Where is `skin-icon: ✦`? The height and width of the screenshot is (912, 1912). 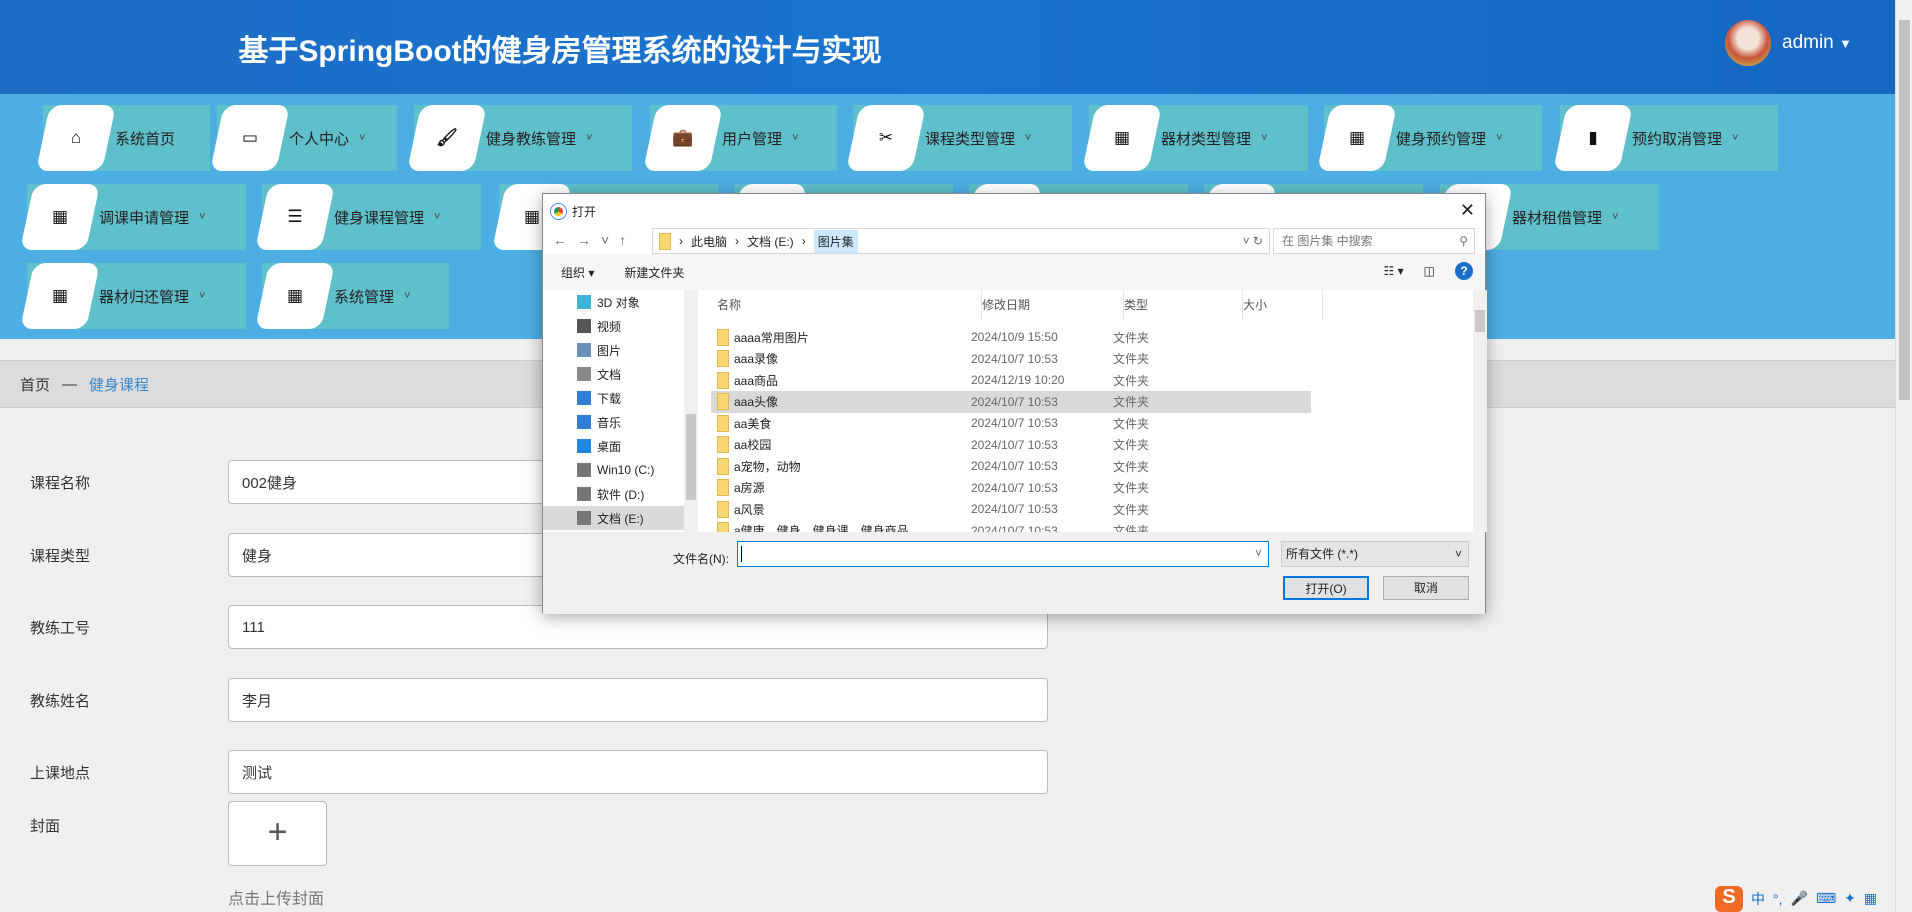
skin-icon: ✦ is located at coordinates (1850, 898).